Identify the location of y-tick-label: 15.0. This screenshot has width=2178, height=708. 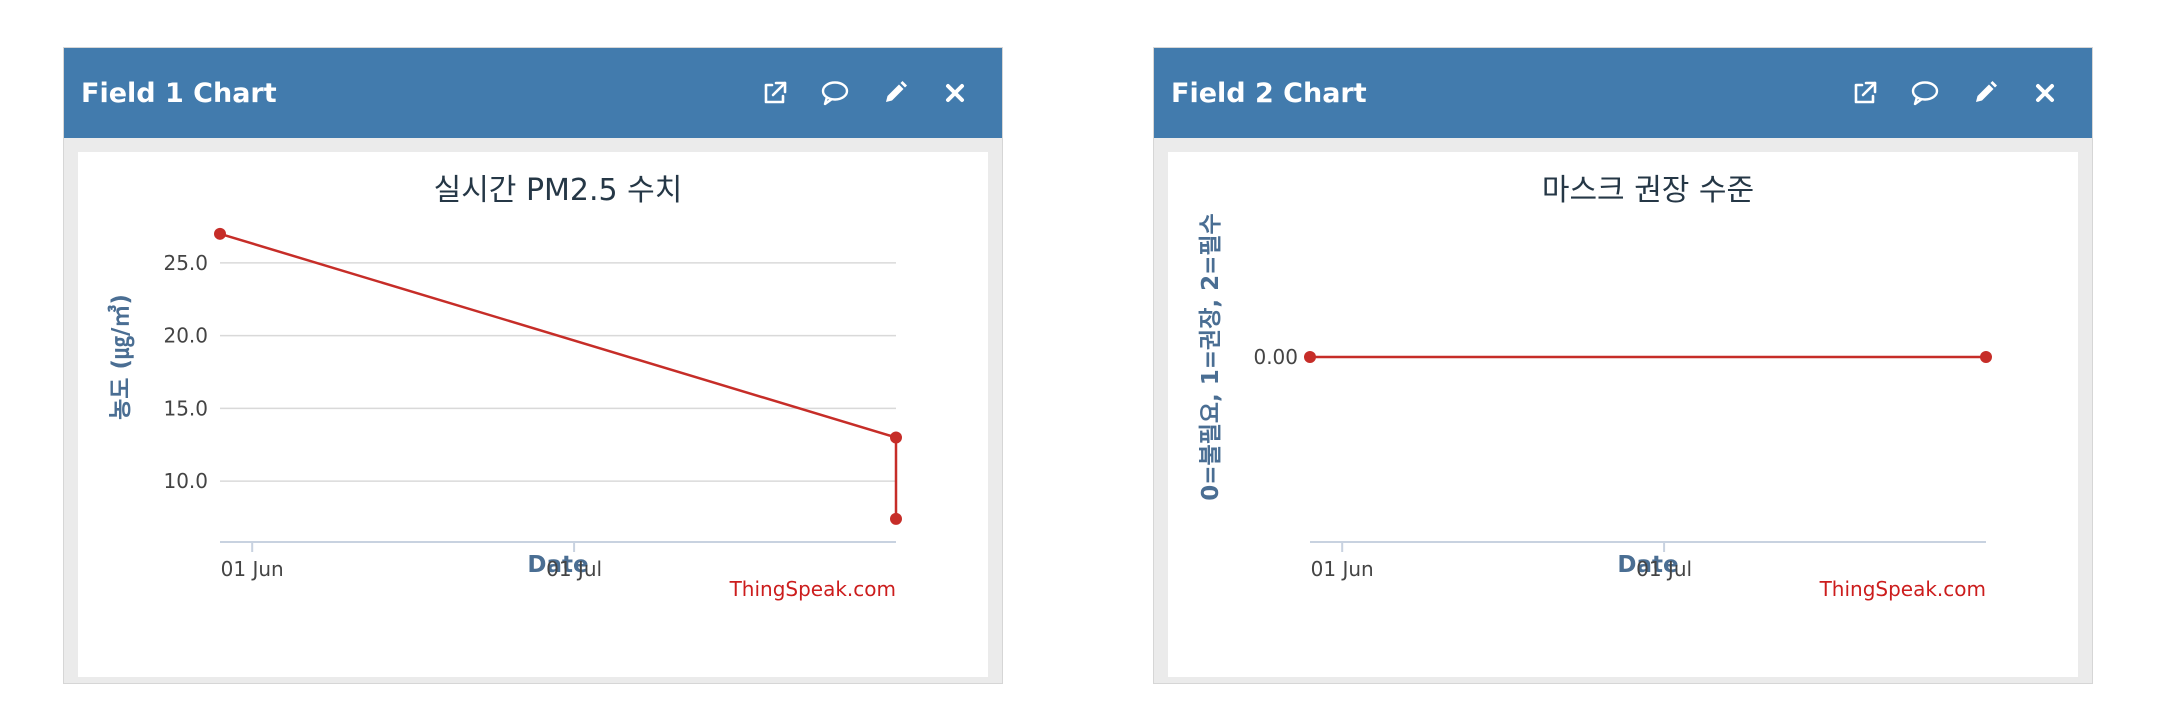
(185, 408).